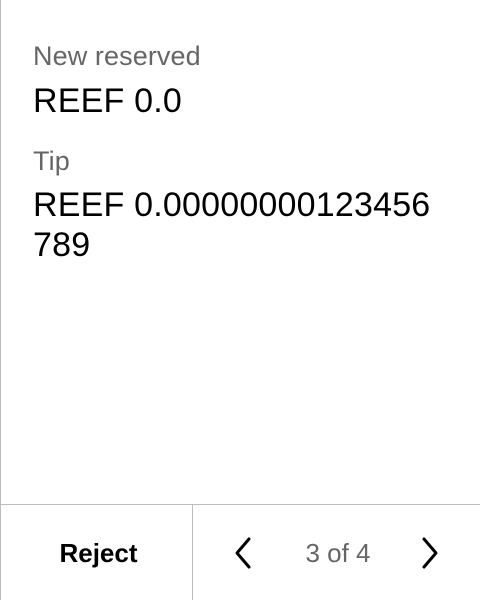 This screenshot has height=600, width=480. I want to click on chevron-right-icon, so click(430, 553).